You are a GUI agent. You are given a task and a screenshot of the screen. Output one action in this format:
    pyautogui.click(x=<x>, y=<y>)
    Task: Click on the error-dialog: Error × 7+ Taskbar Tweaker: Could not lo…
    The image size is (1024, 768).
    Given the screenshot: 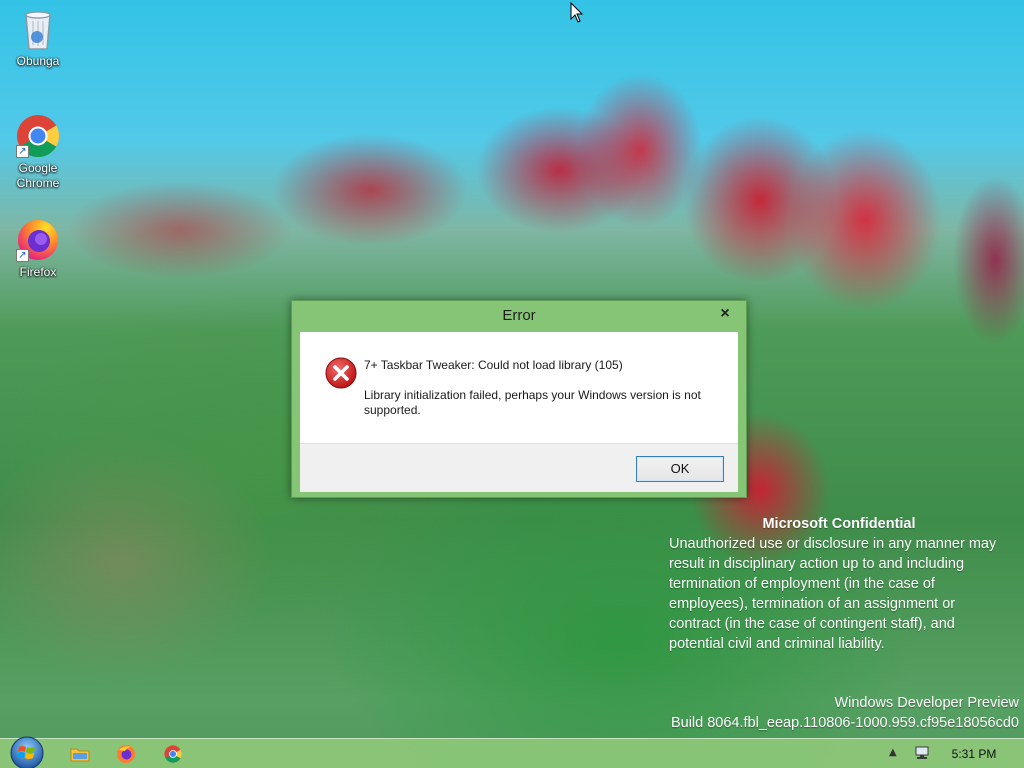 What is the action you would take?
    pyautogui.click(x=519, y=399)
    